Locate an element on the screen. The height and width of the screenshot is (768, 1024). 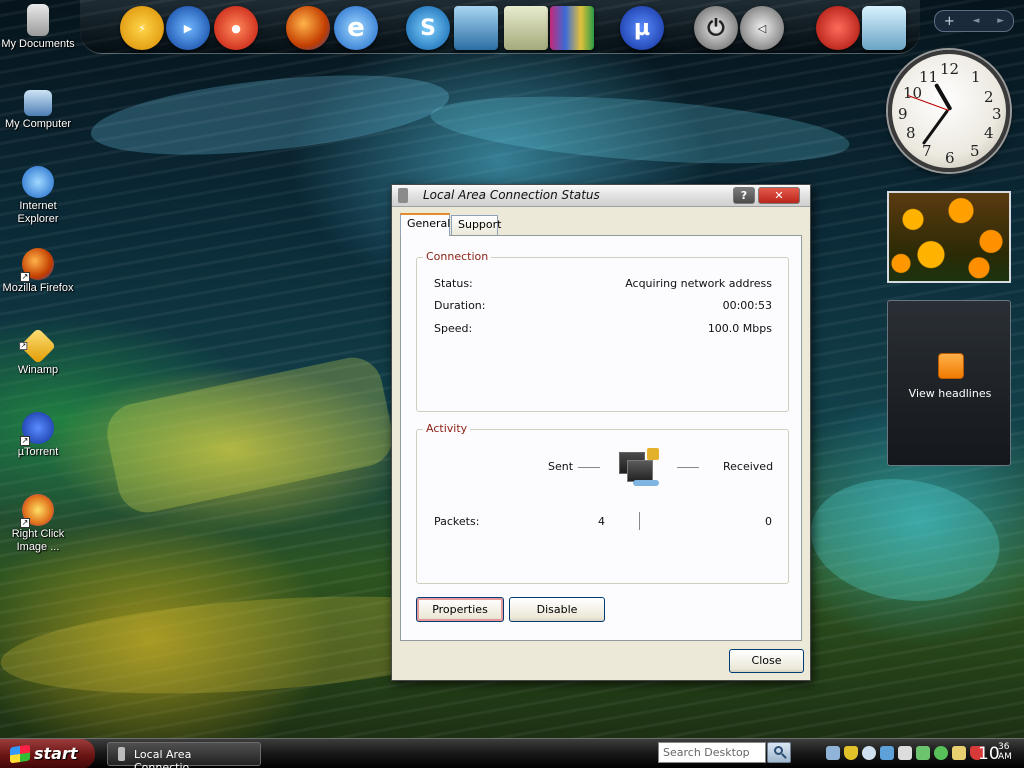
desktop-icon-label: Internet Explorer is located at coordinates (38, 212).